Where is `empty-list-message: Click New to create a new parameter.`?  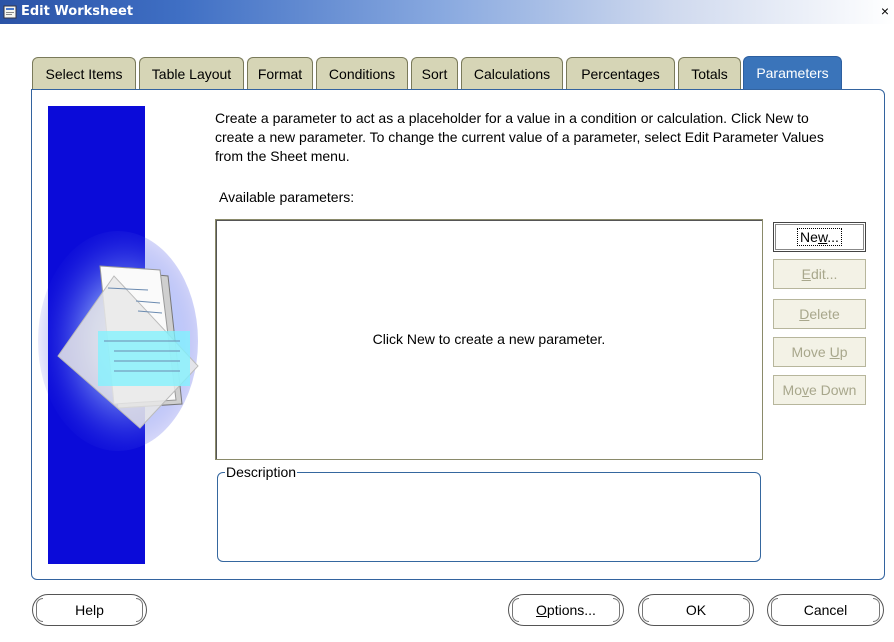 empty-list-message: Click New to create a new parameter. is located at coordinates (489, 339).